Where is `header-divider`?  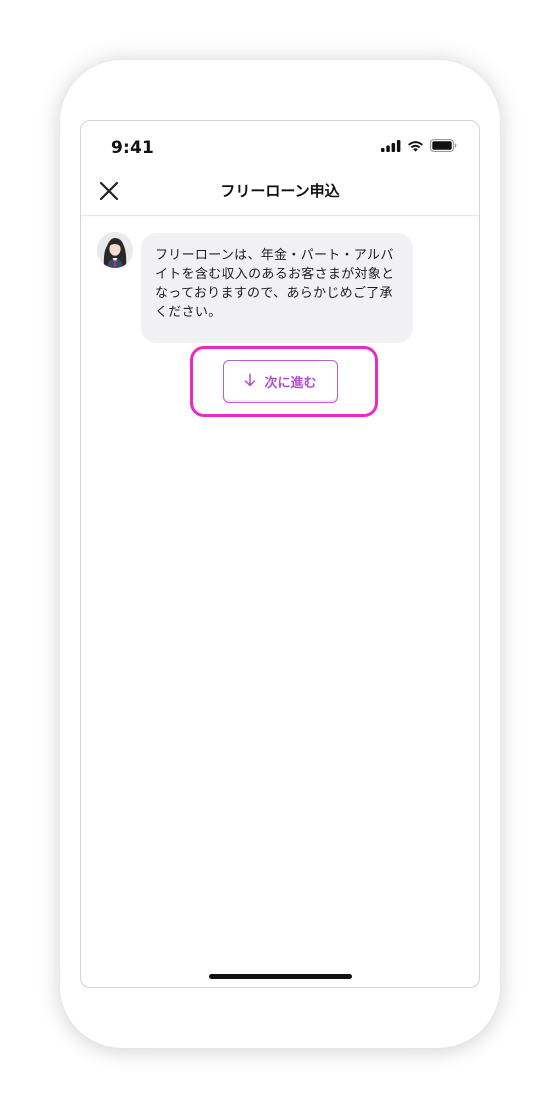
header-divider is located at coordinates (280, 215).